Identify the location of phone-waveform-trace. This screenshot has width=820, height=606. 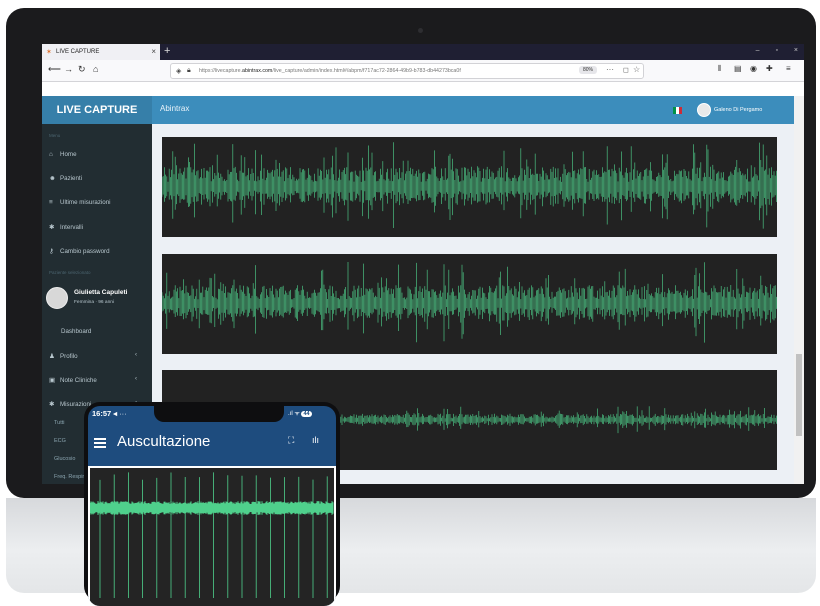
(211, 508).